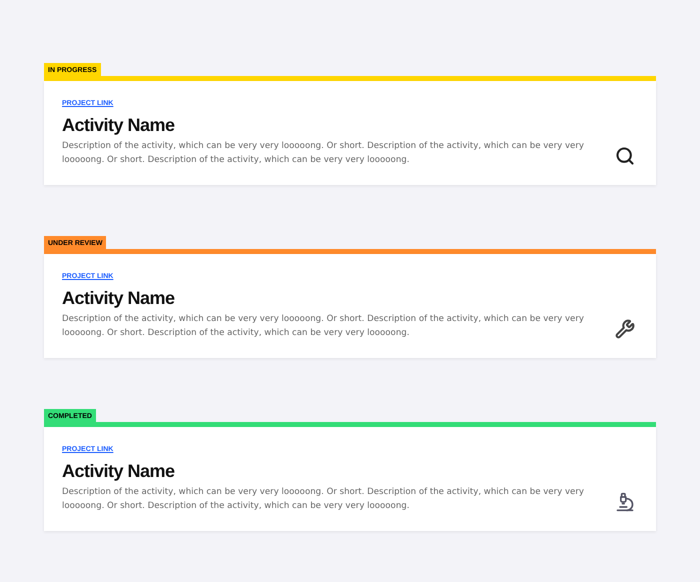 The width and height of the screenshot is (700, 582). Describe the element at coordinates (625, 502) in the screenshot. I see `microscope-icon` at that location.